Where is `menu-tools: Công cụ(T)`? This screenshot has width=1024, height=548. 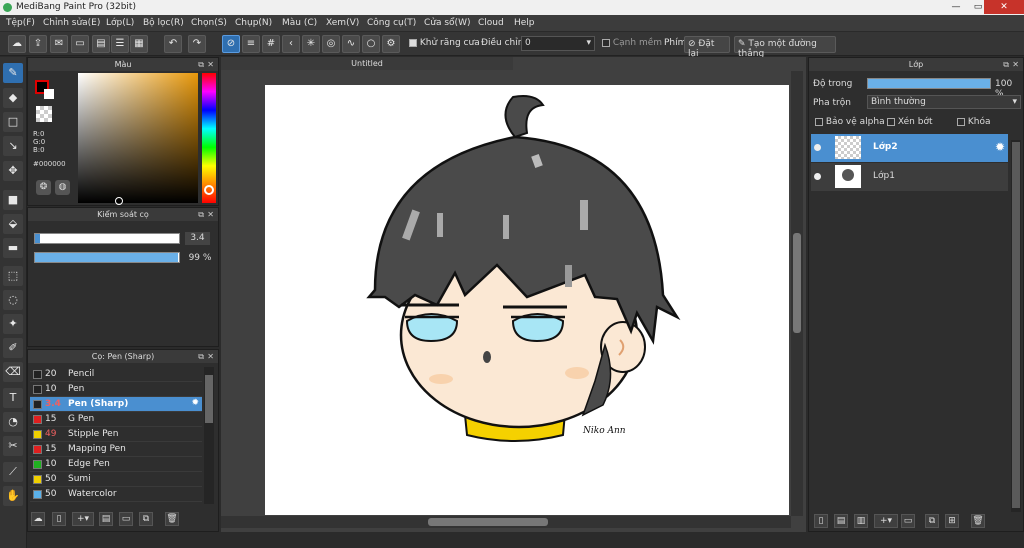 menu-tools: Công cụ(T) is located at coordinates (391, 23).